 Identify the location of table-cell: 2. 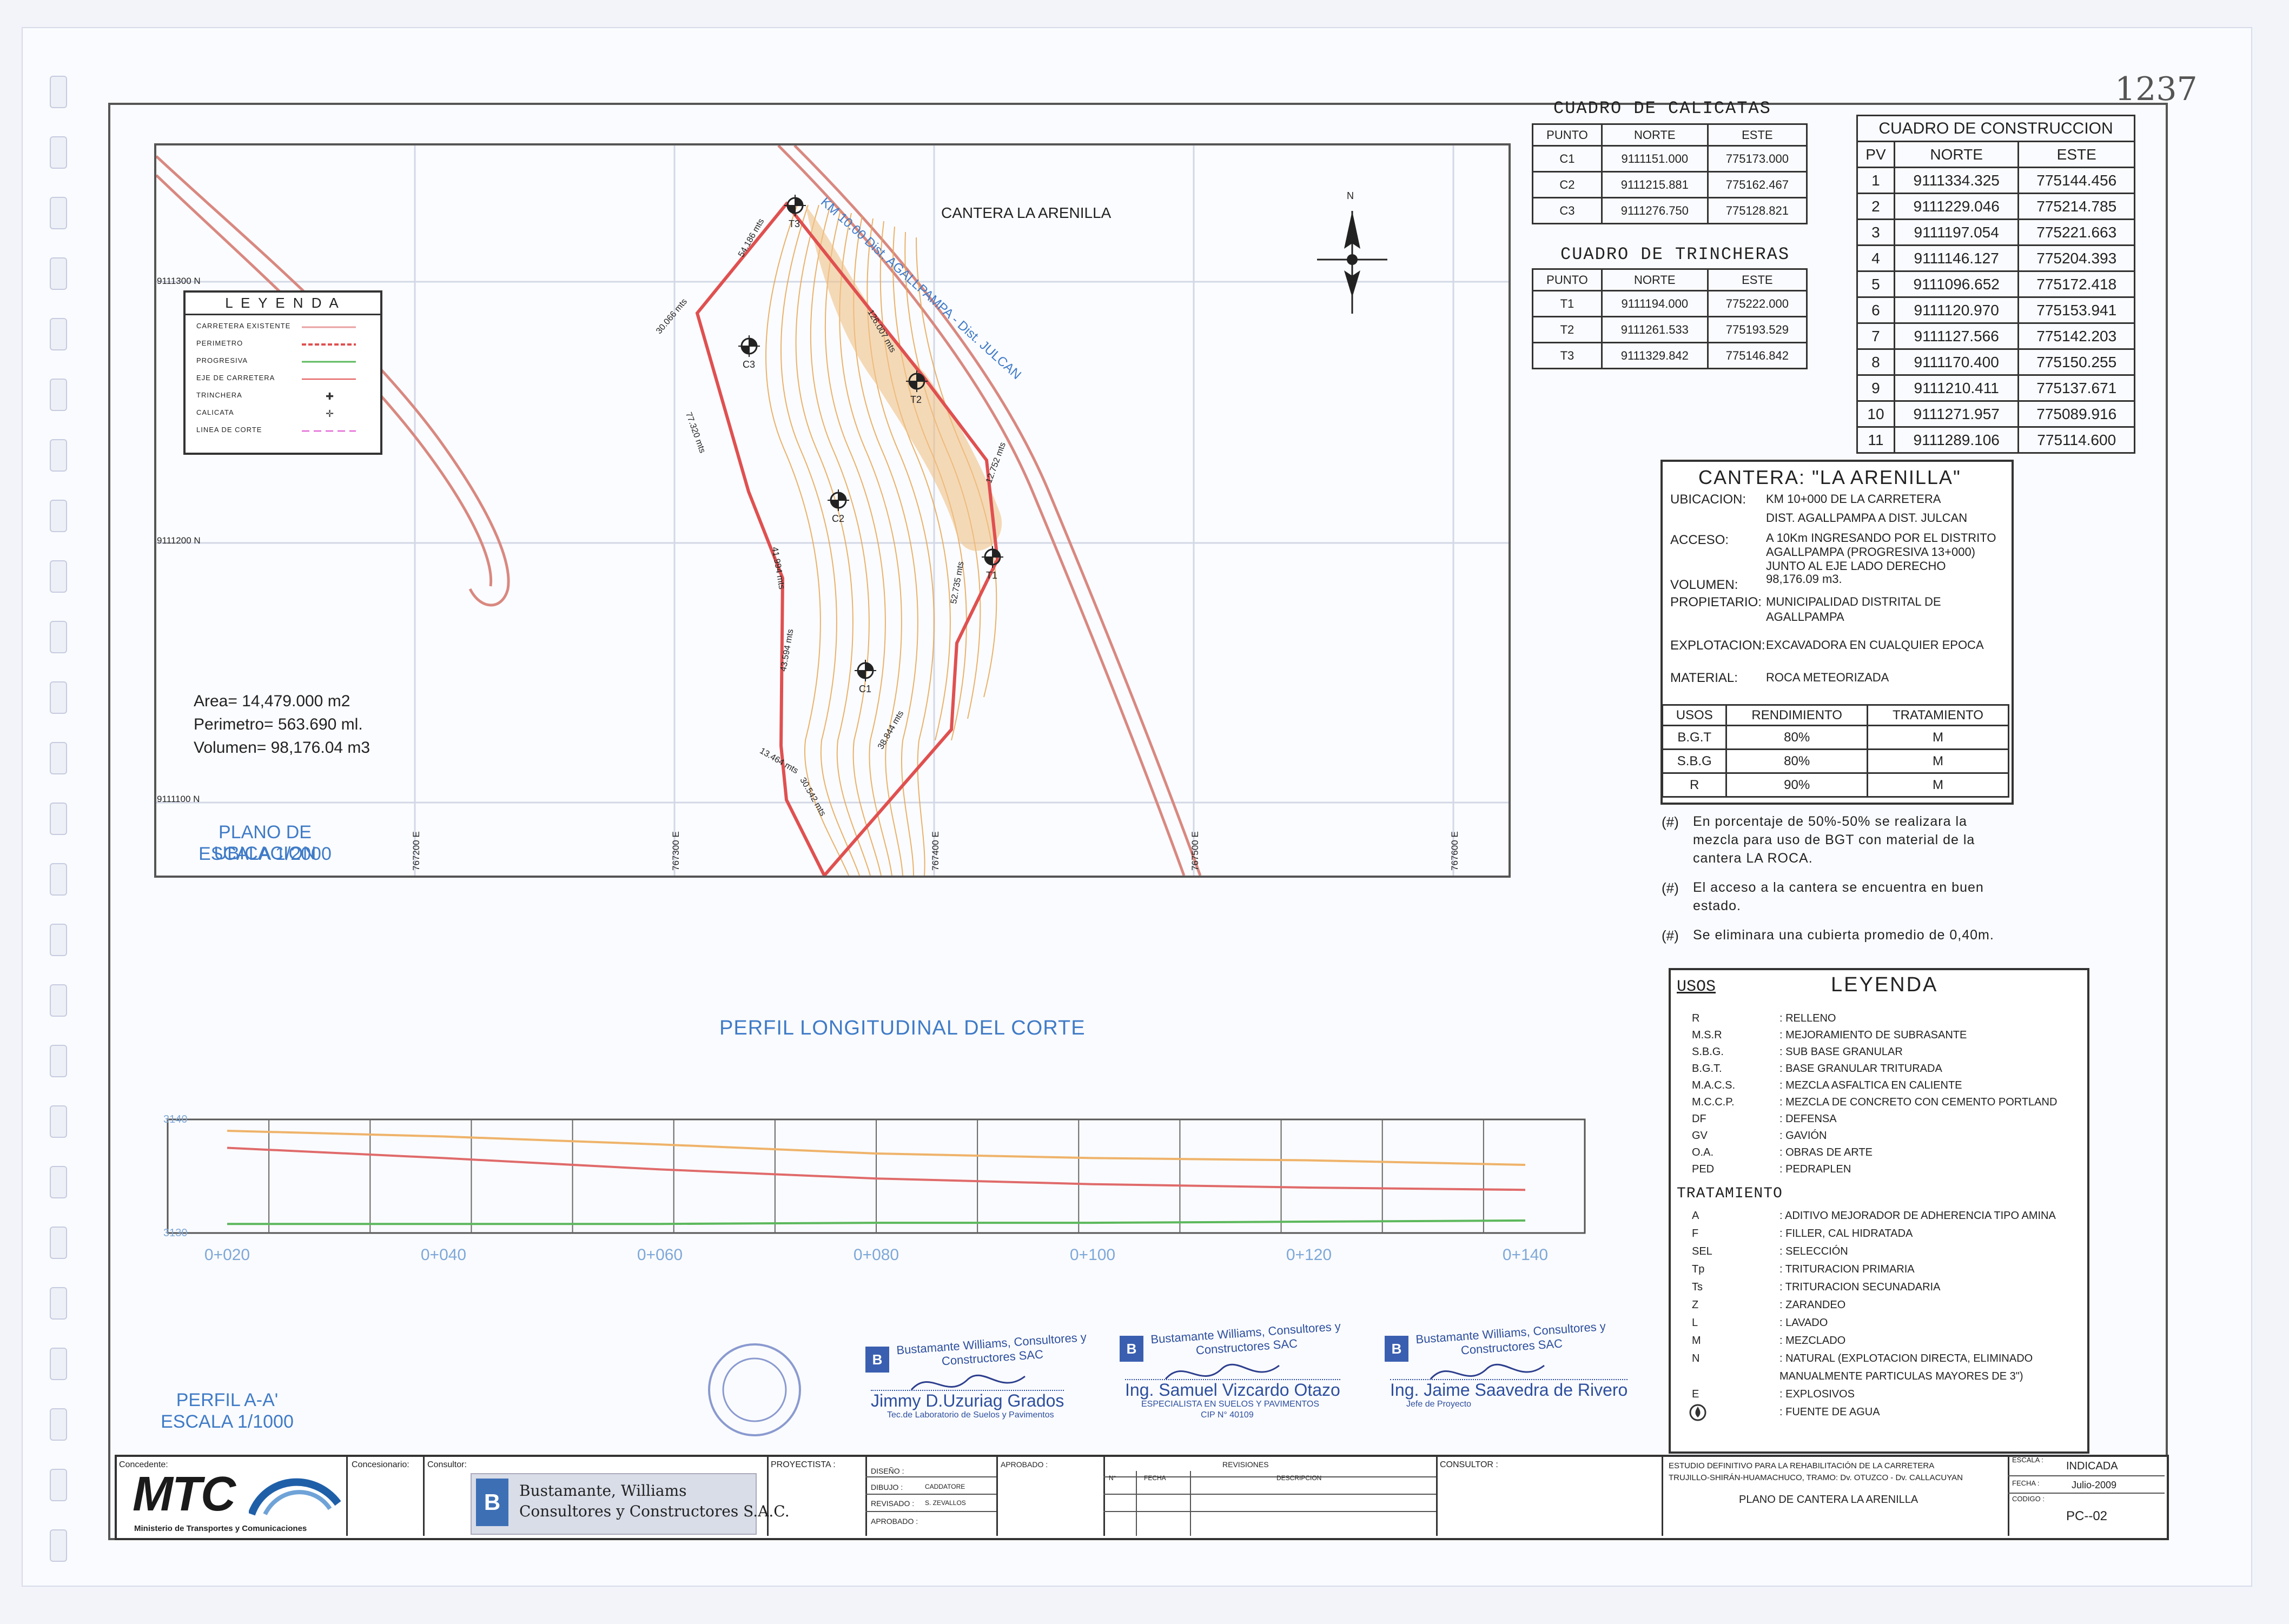
(1875, 206).